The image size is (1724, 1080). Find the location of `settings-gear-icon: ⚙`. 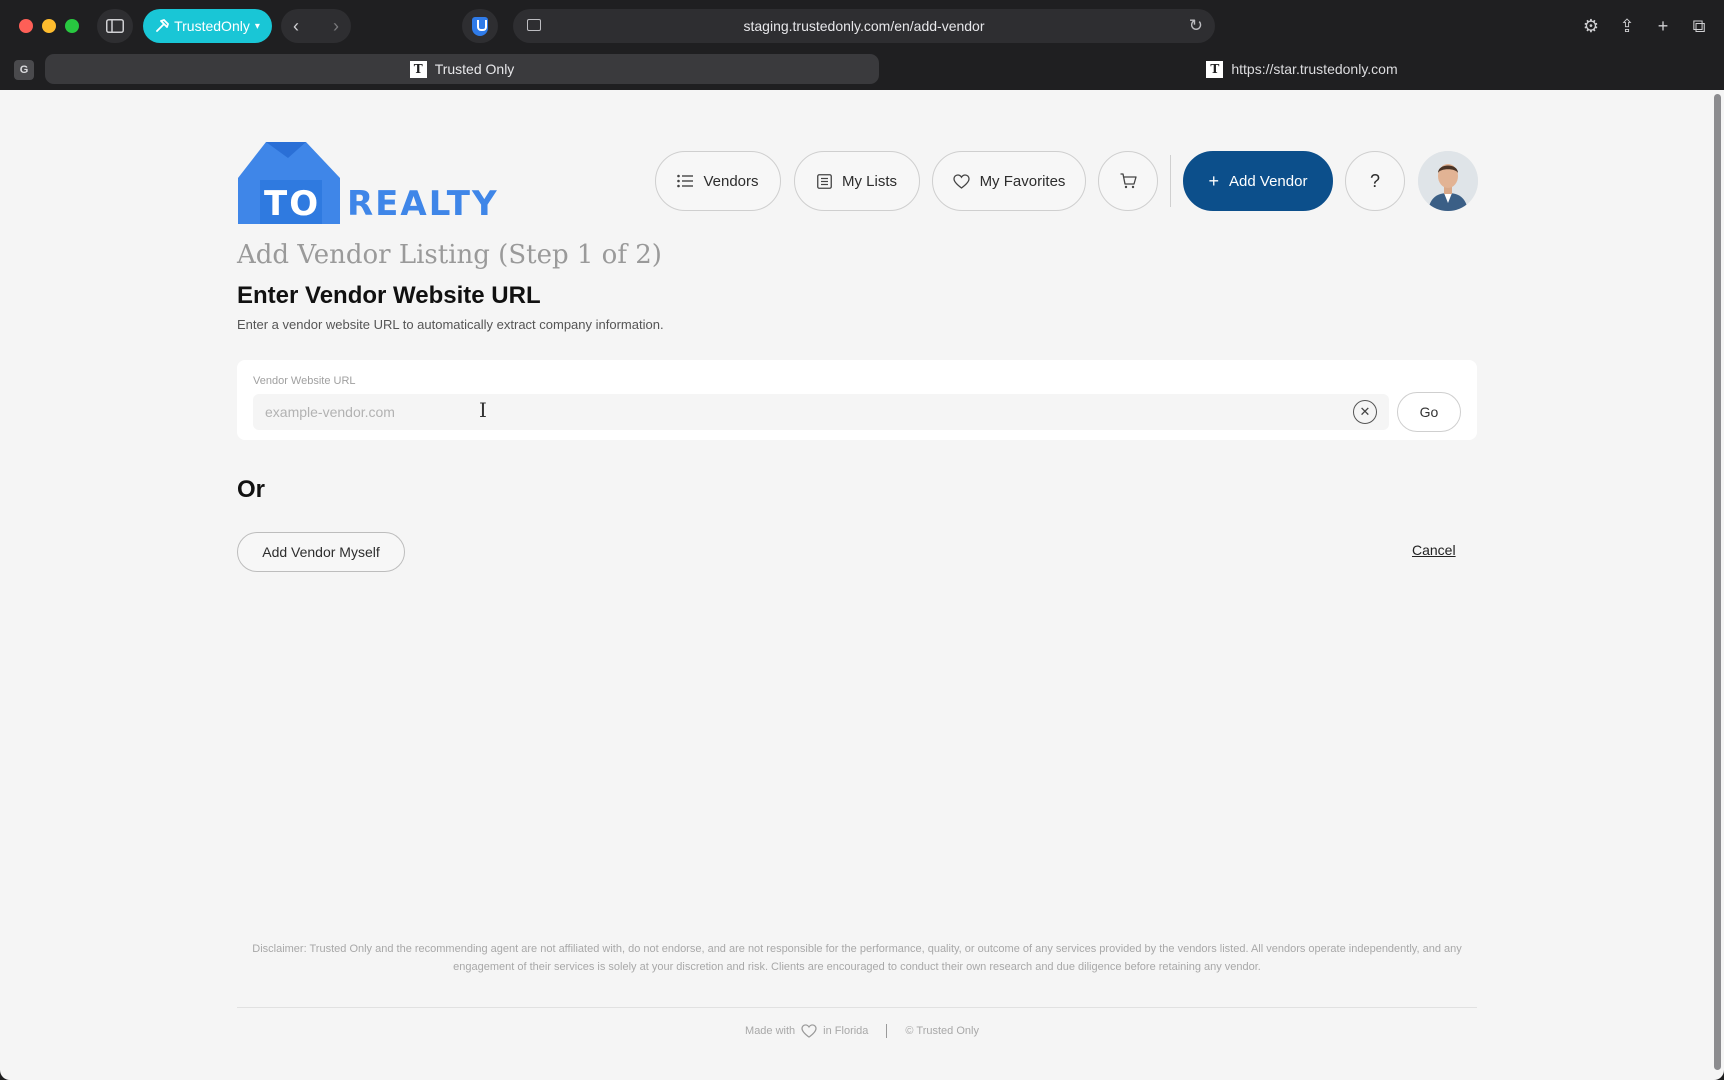

settings-gear-icon: ⚙ is located at coordinates (1591, 26).